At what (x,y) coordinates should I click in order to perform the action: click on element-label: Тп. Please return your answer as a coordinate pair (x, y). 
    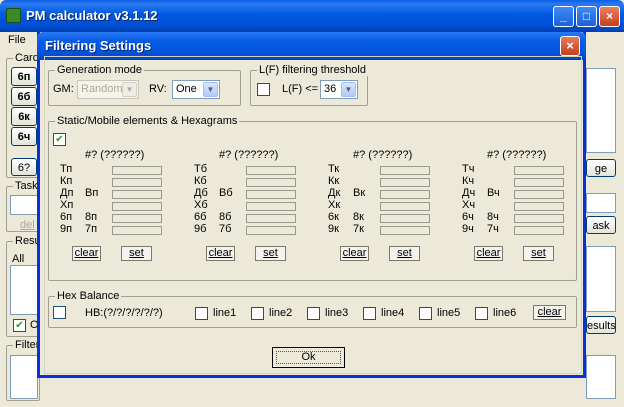
    Looking at the image, I should click on (66, 169).